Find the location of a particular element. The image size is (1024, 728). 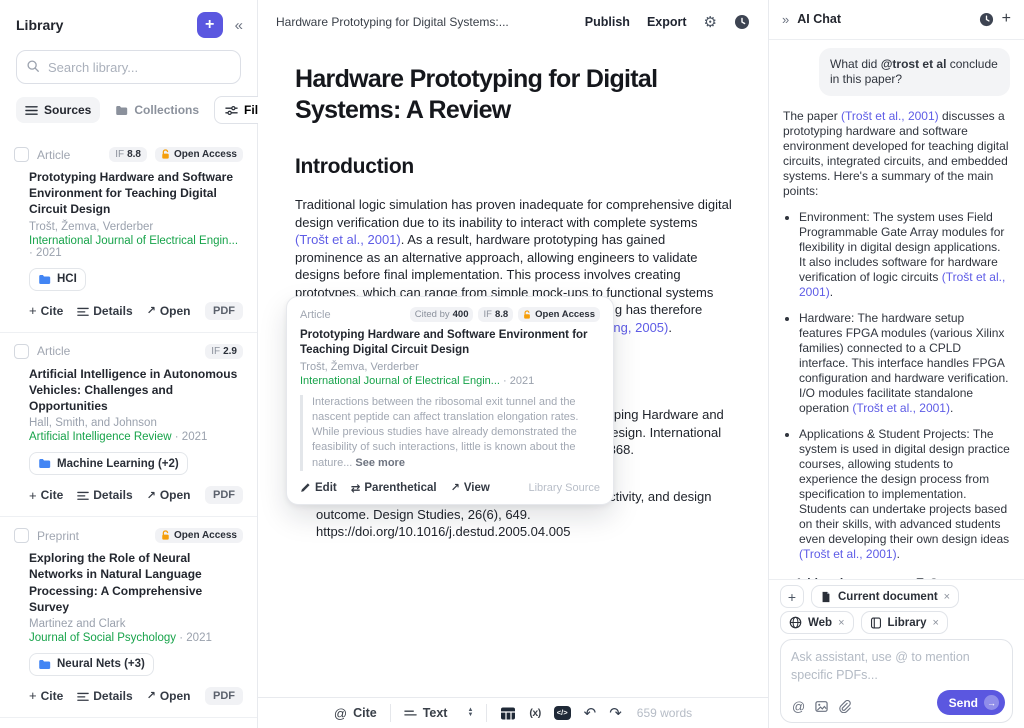

swap-icon: ⇄ is located at coordinates (355, 488).